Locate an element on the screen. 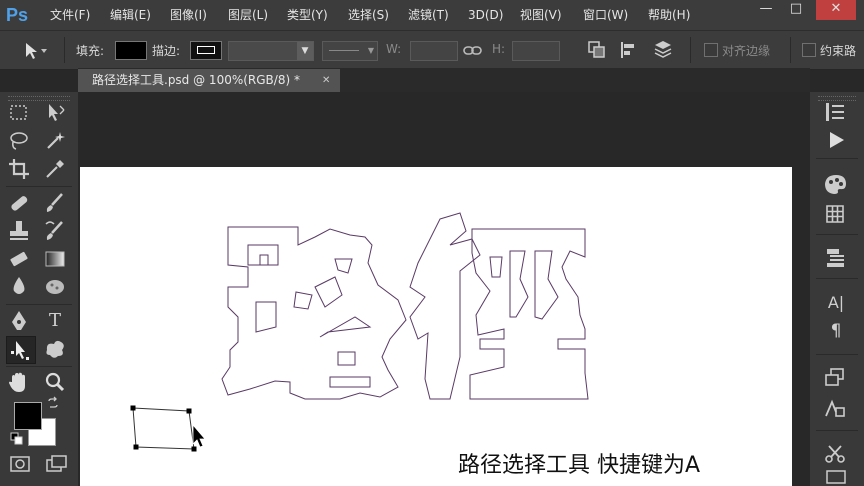 This screenshot has width=864, height=486. rect-marquee-tool-icon is located at coordinates (19, 113).